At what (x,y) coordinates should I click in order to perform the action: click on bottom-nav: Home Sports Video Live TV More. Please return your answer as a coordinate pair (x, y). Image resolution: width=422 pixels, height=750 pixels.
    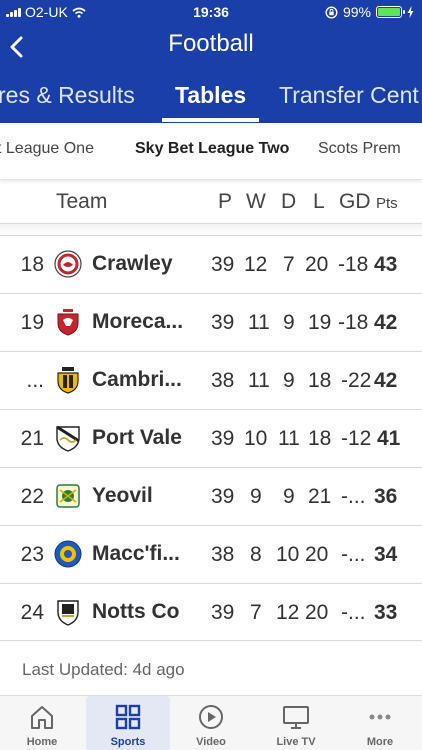
    Looking at the image, I should click on (211, 722).